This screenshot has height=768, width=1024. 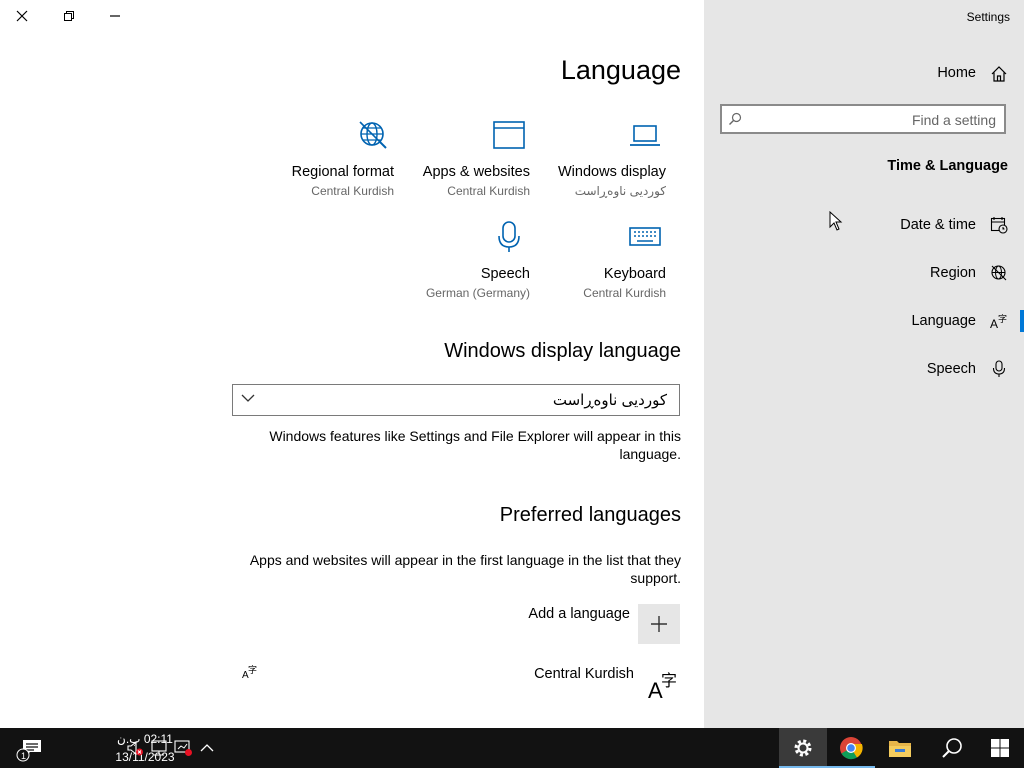 What do you see at coordinates (864, 74) in the screenshot?
I see `sidebar-item-home: Home` at bounding box center [864, 74].